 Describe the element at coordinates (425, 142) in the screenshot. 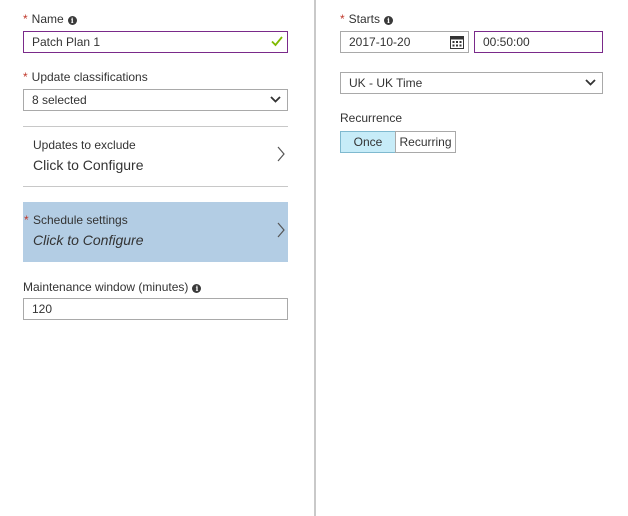

I see `recurrence-recurring-option: Recurring` at that location.